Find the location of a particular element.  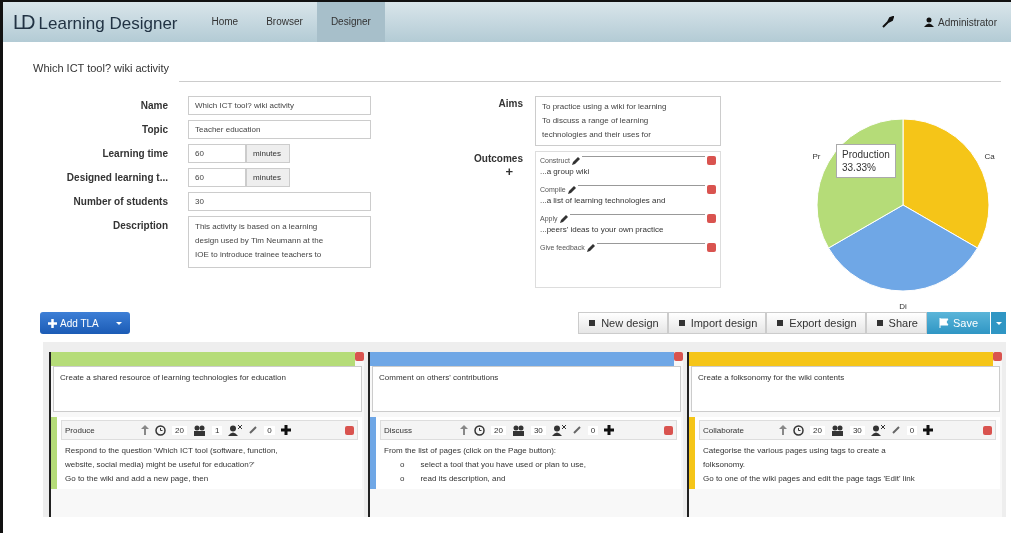

description-text: website, social media) might be useful for education?' is located at coordinates (160, 464).